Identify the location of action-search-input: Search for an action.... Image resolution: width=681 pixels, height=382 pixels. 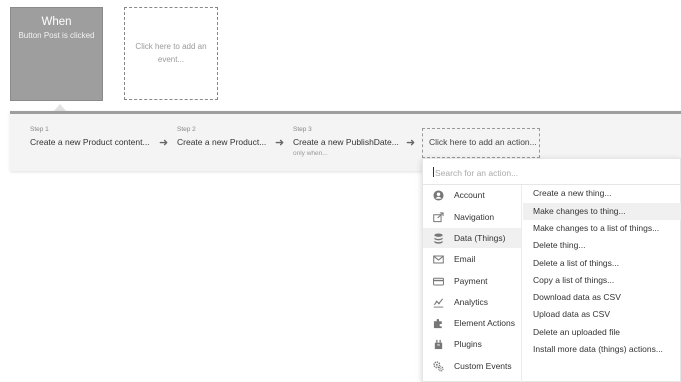
(552, 172).